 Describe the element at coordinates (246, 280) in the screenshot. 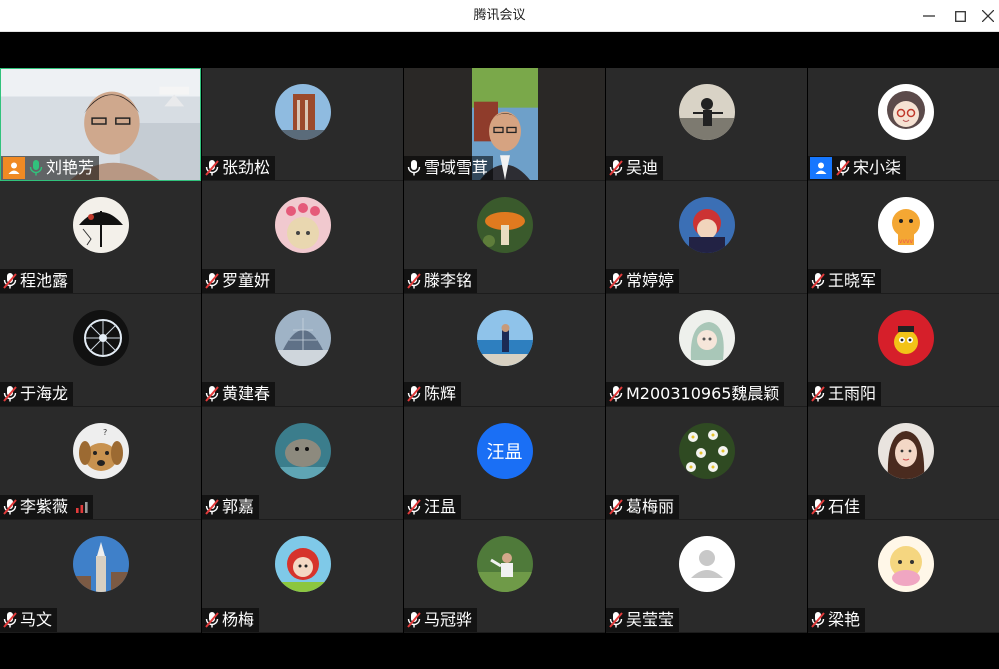

I see `participant-name: 罗童妍` at that location.